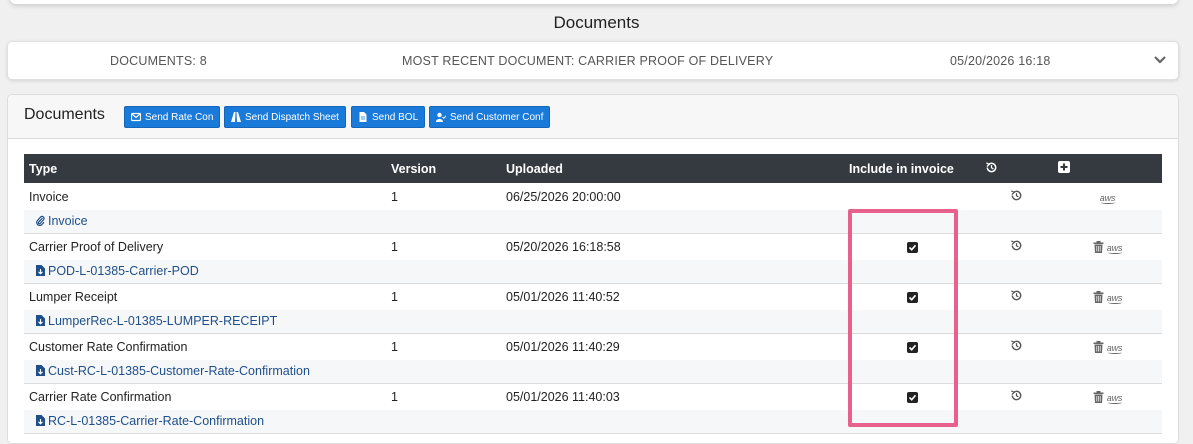 The image size is (1193, 444). I want to click on document-file-link: Invoice, so click(58, 221).